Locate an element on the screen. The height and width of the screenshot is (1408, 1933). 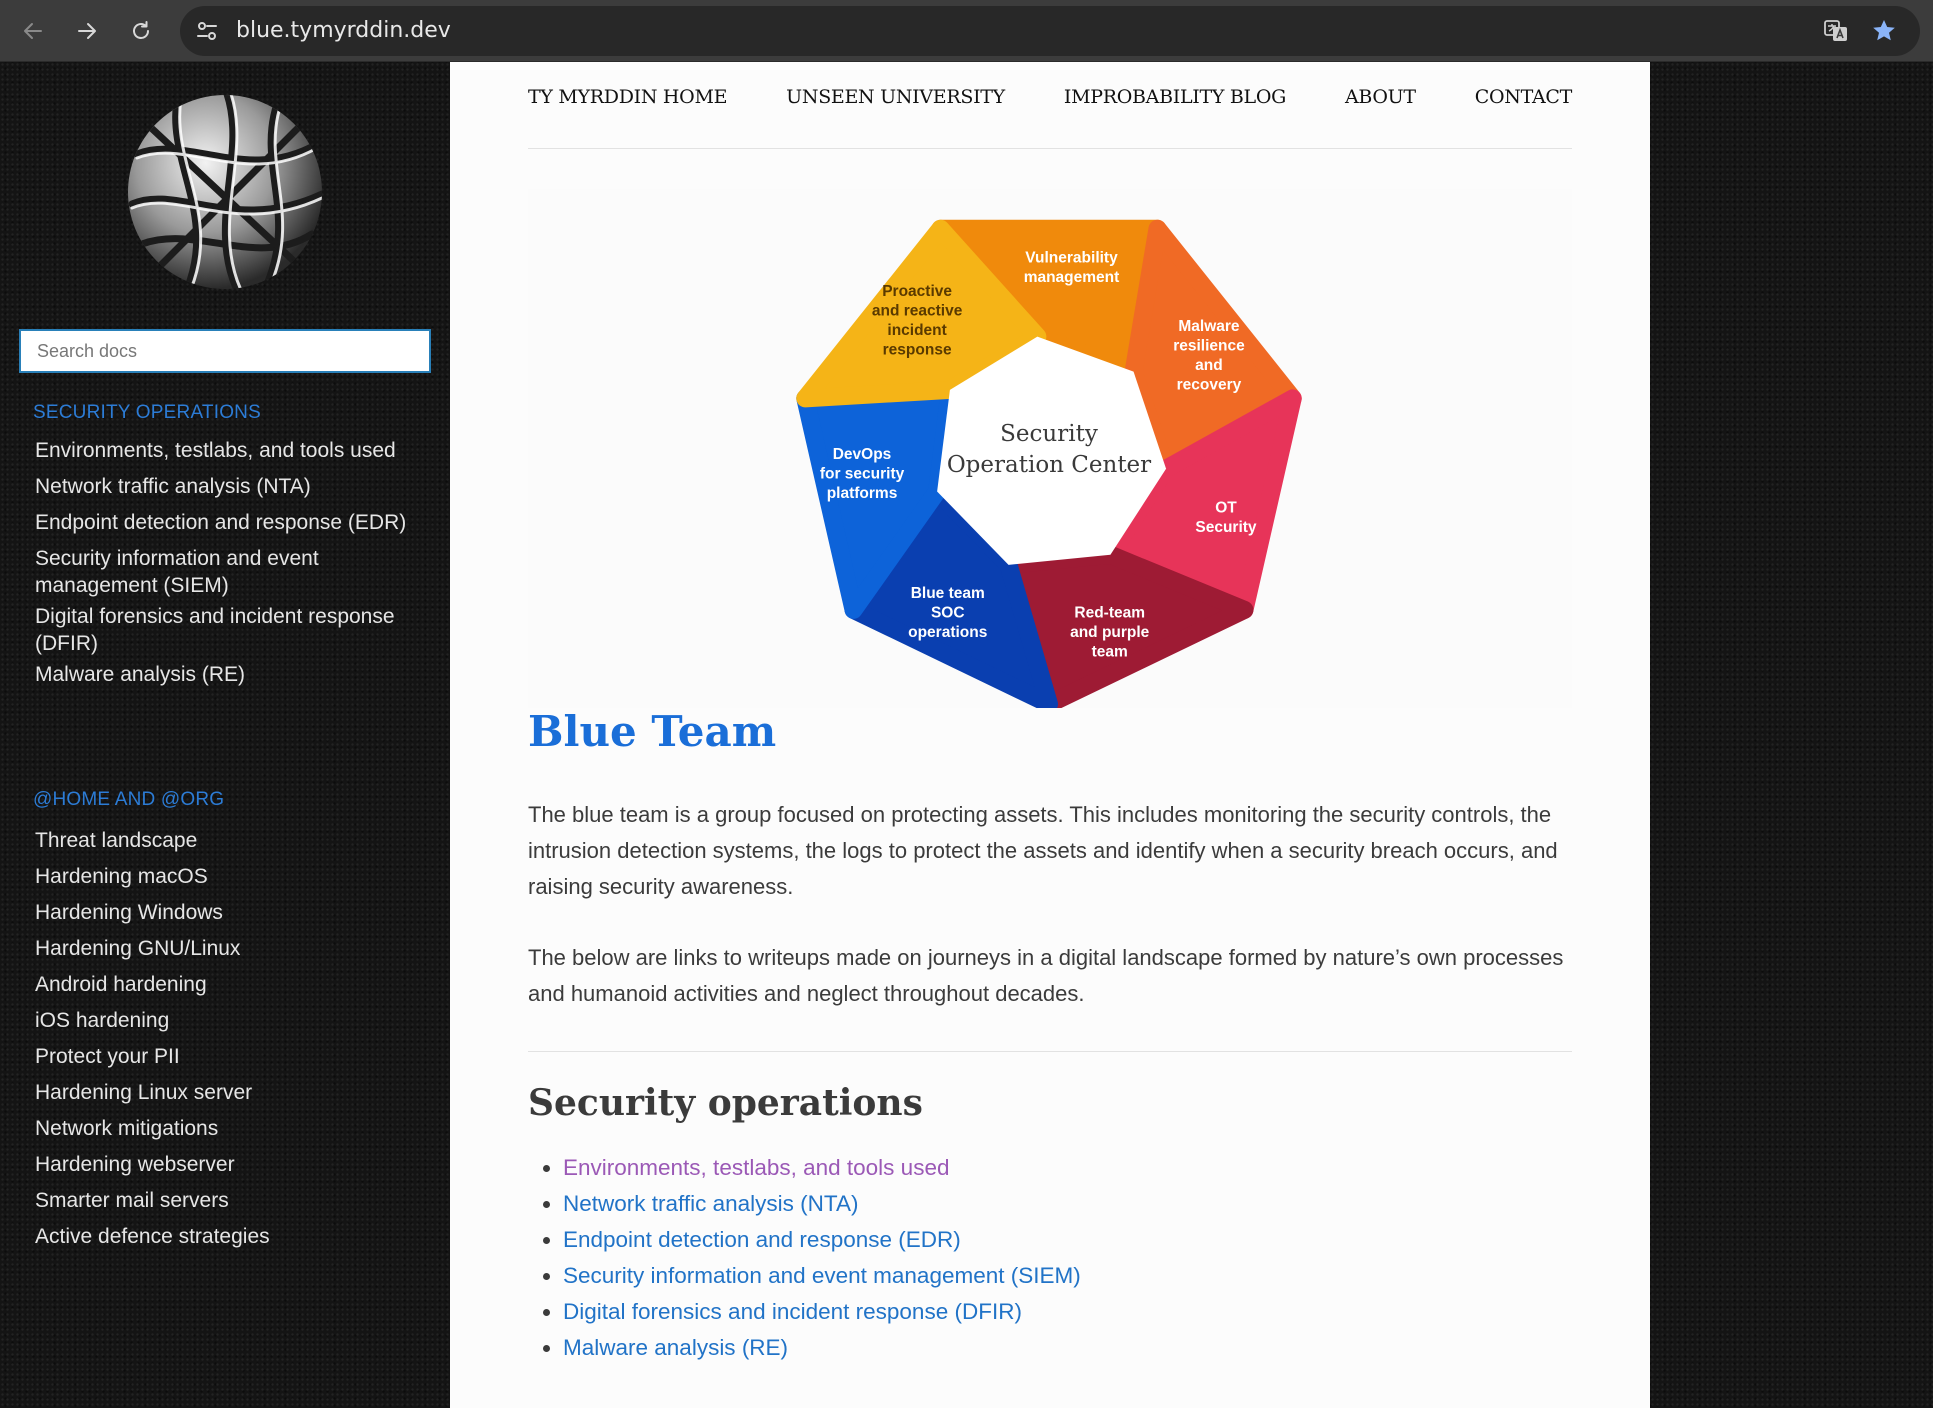
topnav-about: ABOUT is located at coordinates (1380, 97).